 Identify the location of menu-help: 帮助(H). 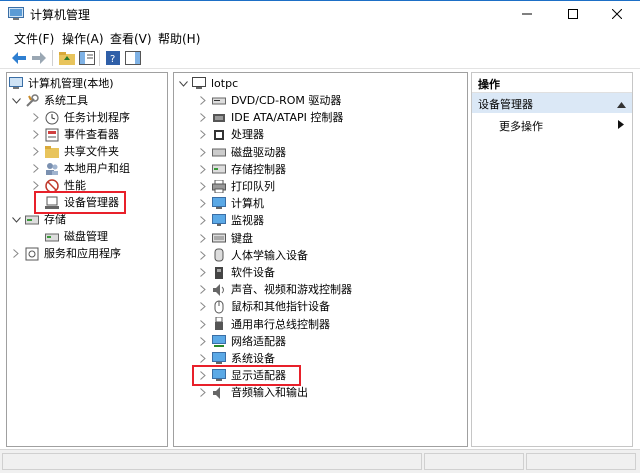
(179, 38).